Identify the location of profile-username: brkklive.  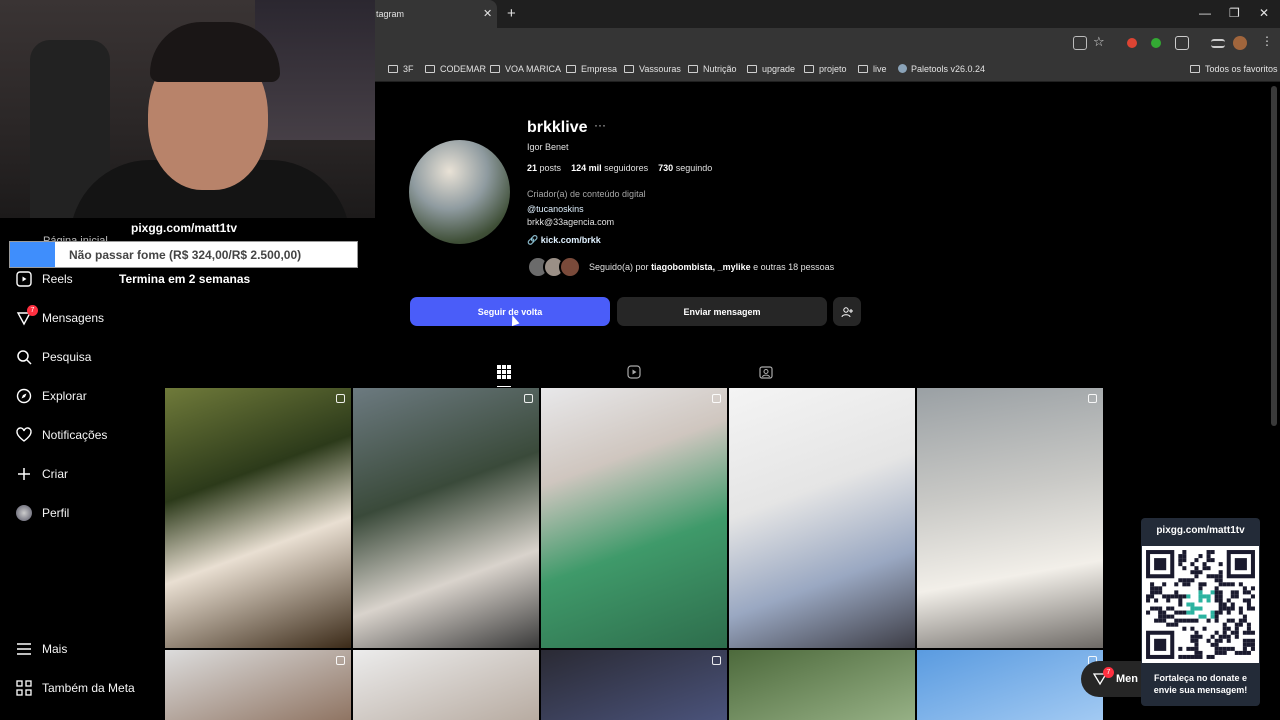
(557, 127).